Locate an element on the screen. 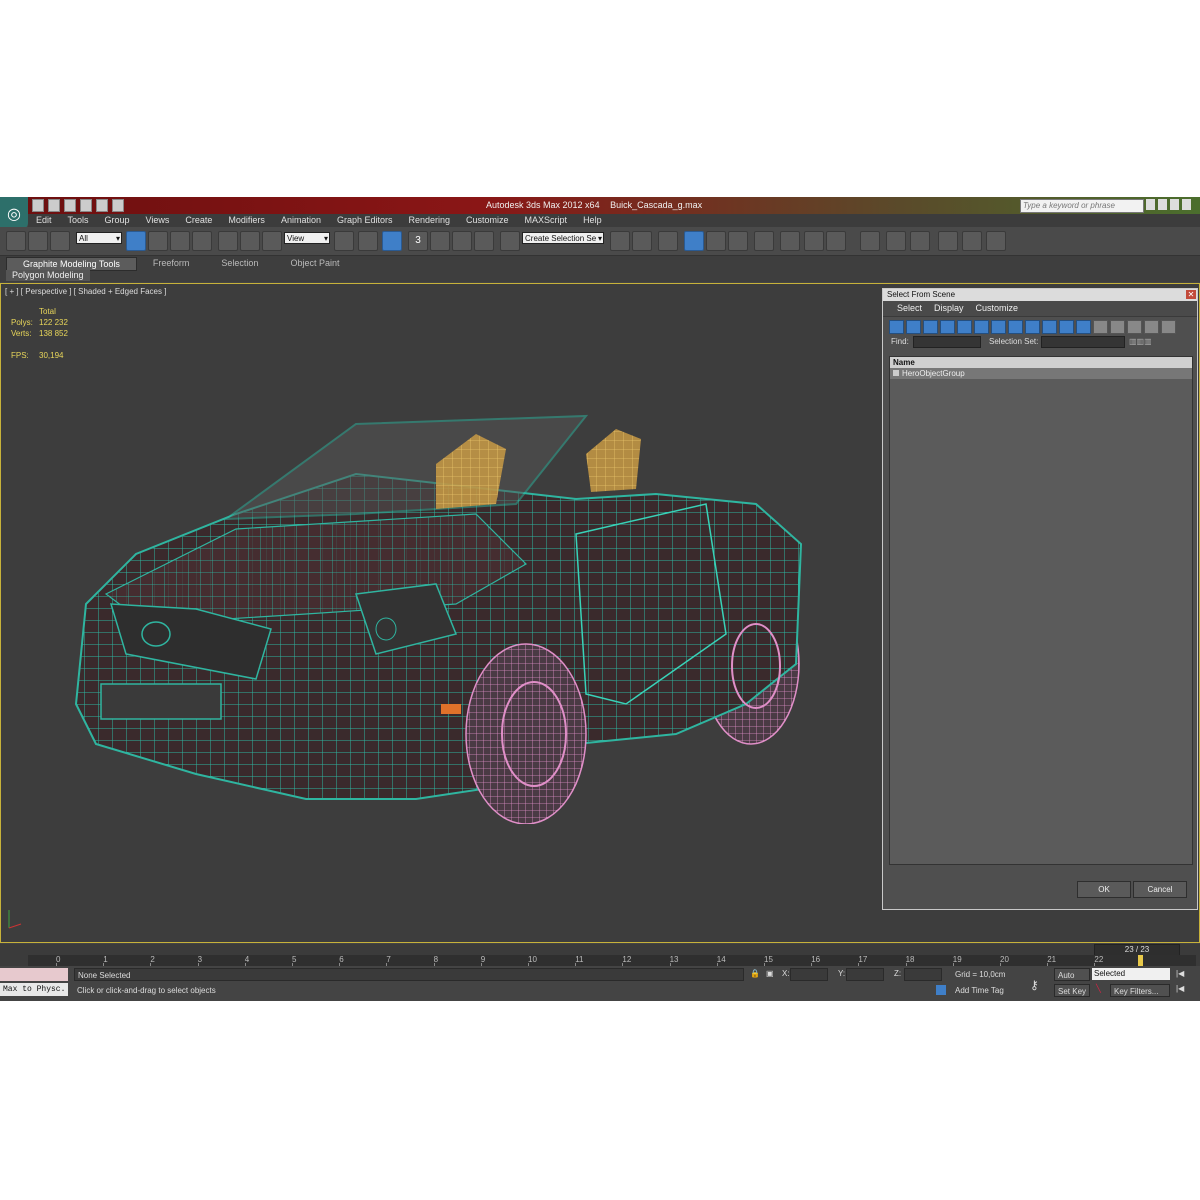  select-manipulate-icon is located at coordinates (368, 241).